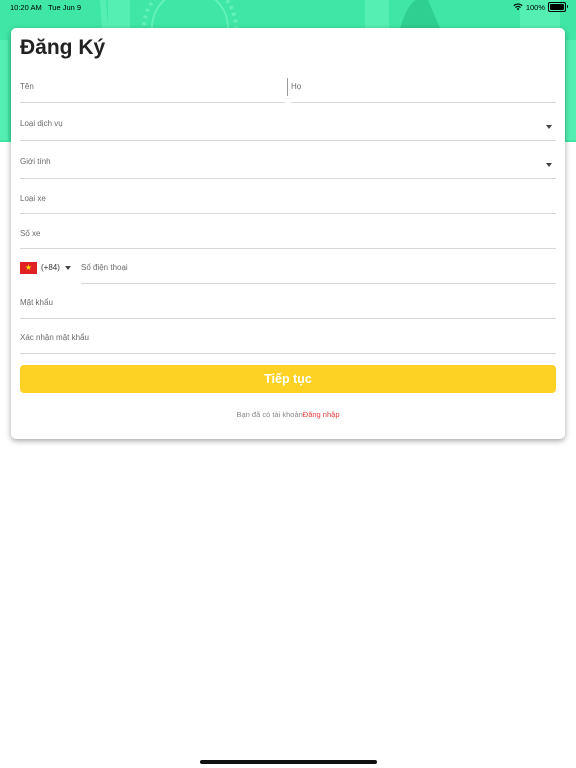 The height and width of the screenshot is (768, 576). Describe the element at coordinates (269, 414) in the screenshot. I see `have-account-text: Bạn đã có tài khoản` at that location.